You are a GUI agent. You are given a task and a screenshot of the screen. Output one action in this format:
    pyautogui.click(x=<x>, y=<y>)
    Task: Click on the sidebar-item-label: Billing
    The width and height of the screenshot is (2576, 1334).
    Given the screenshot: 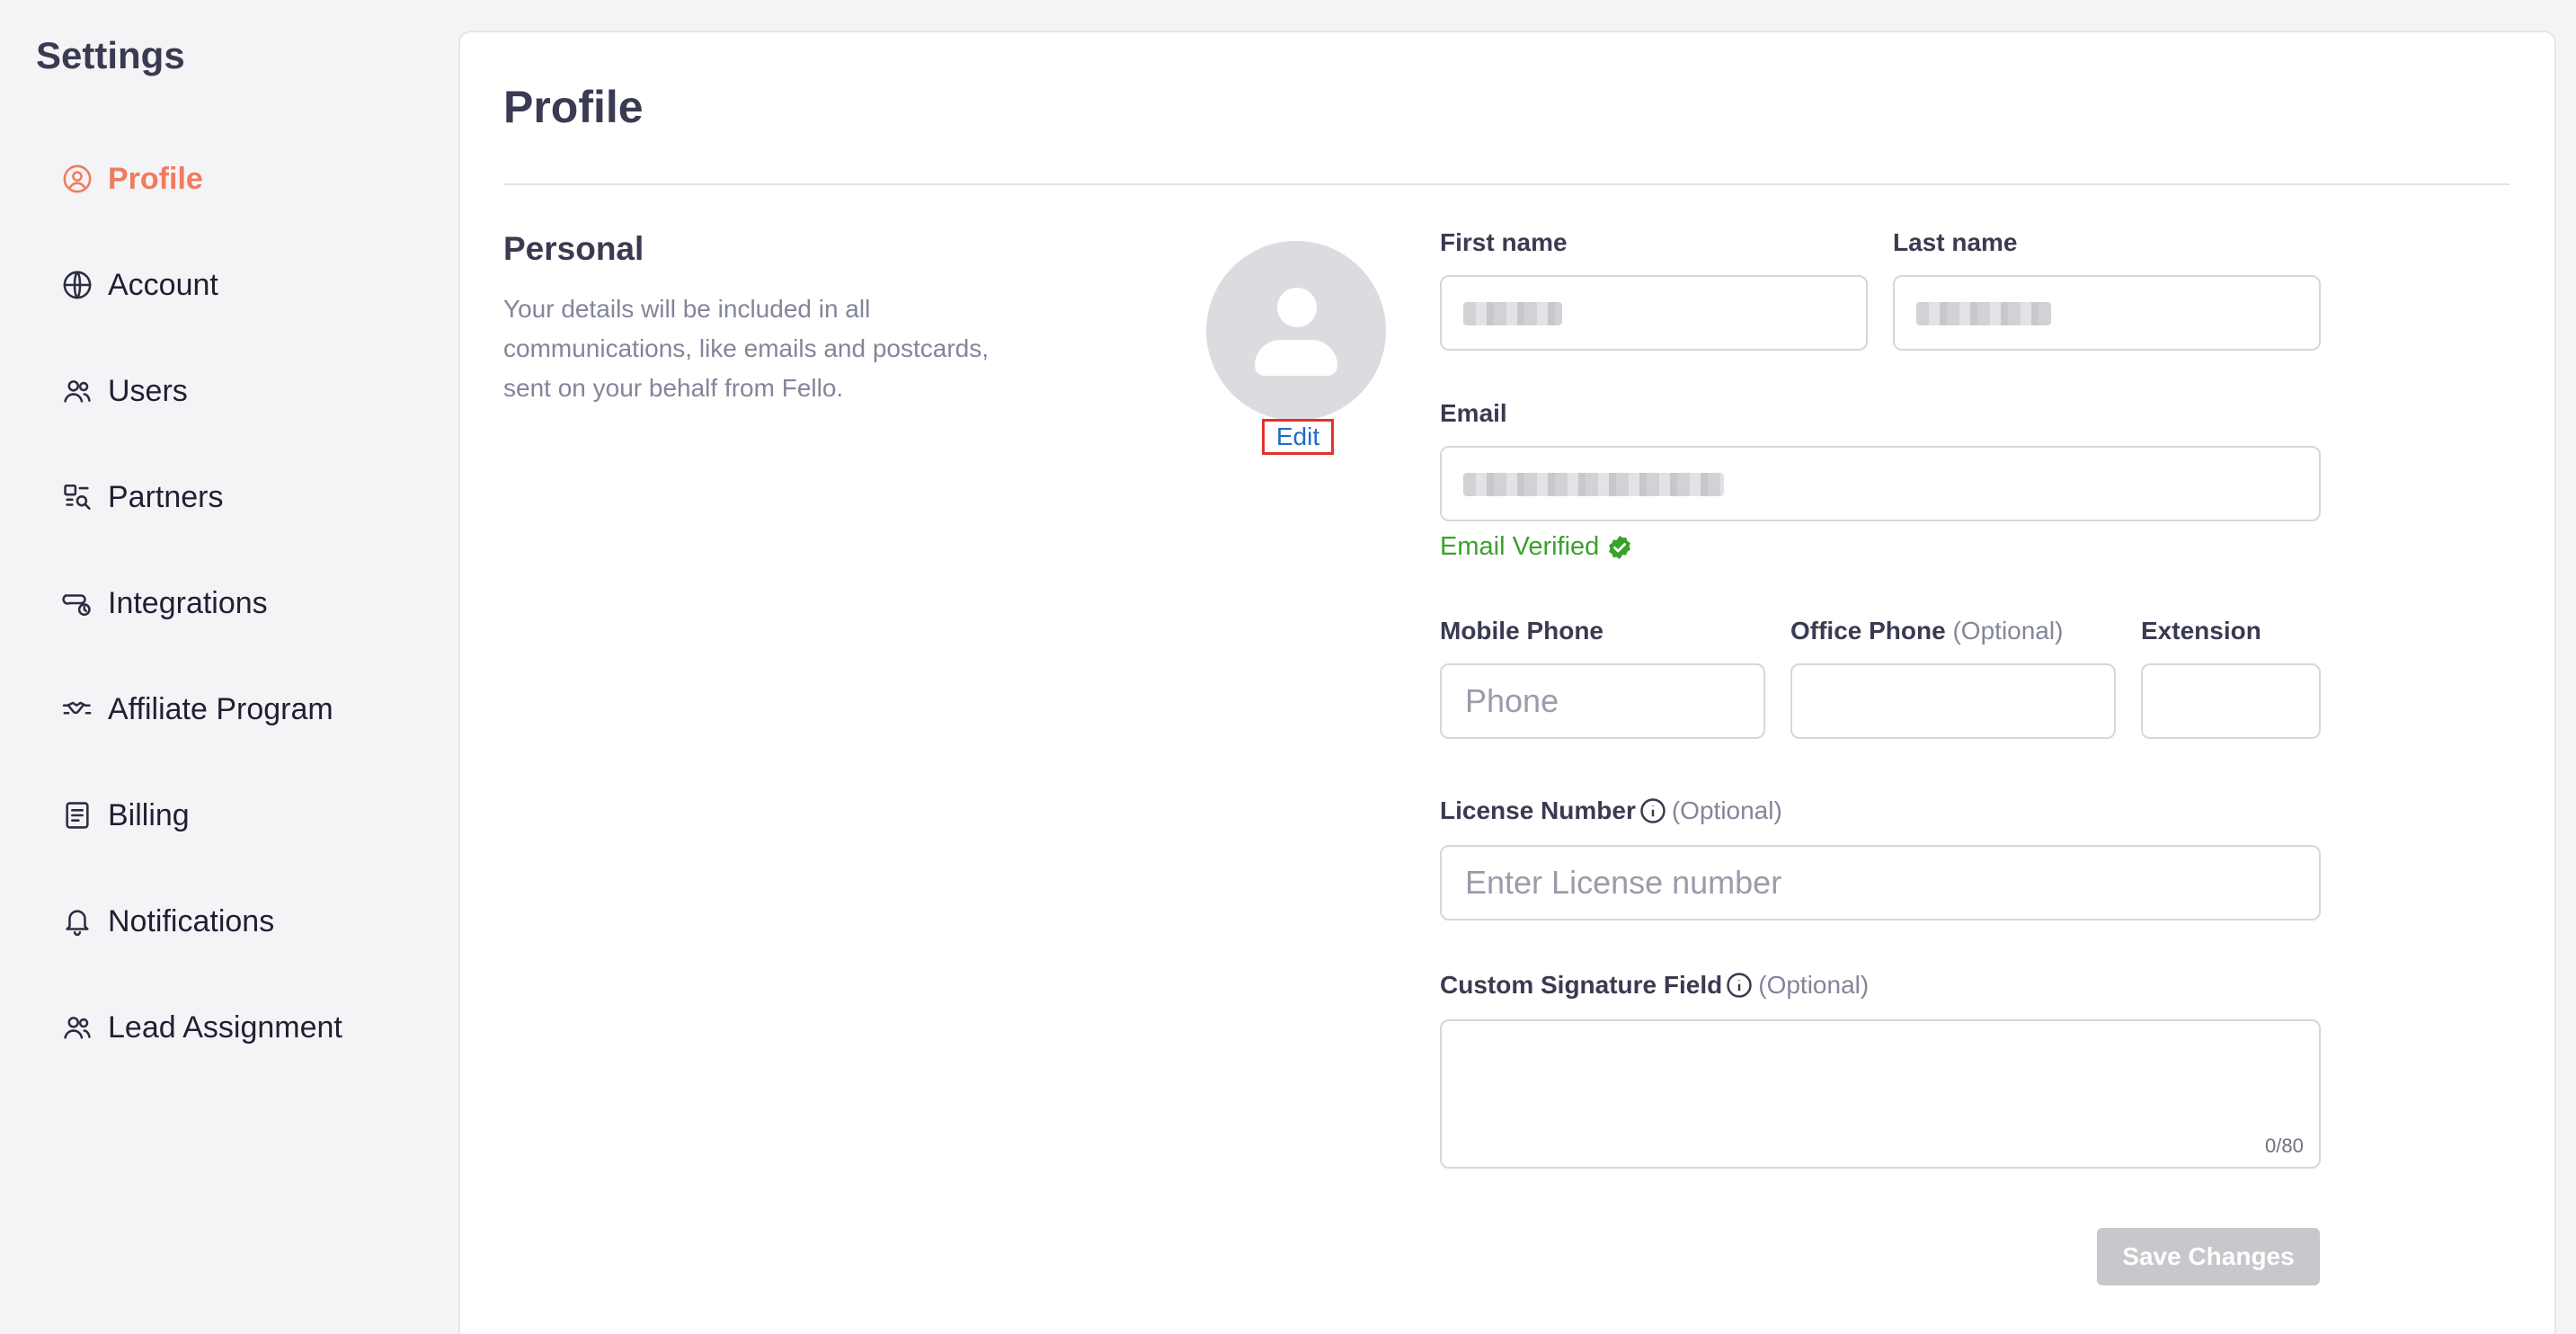 What is the action you would take?
    pyautogui.click(x=149, y=814)
    